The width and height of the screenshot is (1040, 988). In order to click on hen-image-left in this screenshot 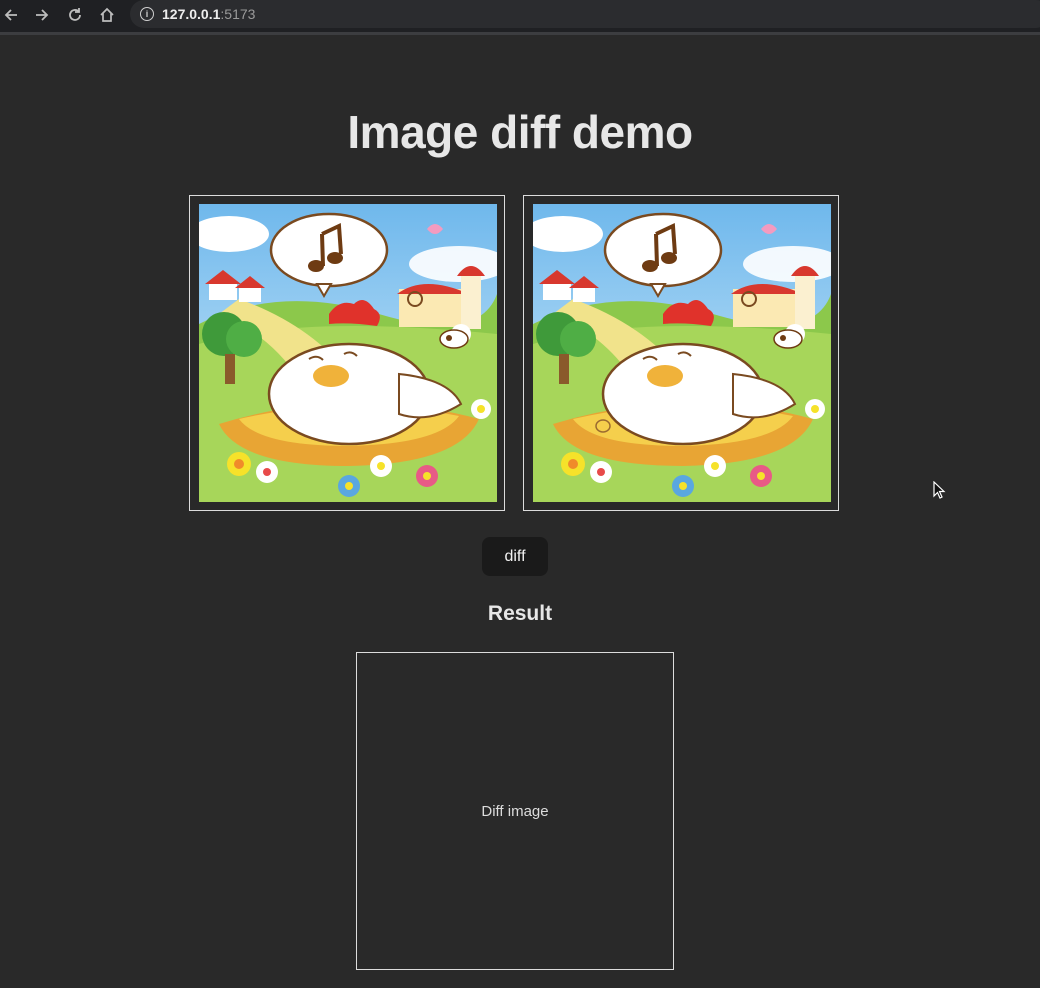, I will do `click(348, 353)`.